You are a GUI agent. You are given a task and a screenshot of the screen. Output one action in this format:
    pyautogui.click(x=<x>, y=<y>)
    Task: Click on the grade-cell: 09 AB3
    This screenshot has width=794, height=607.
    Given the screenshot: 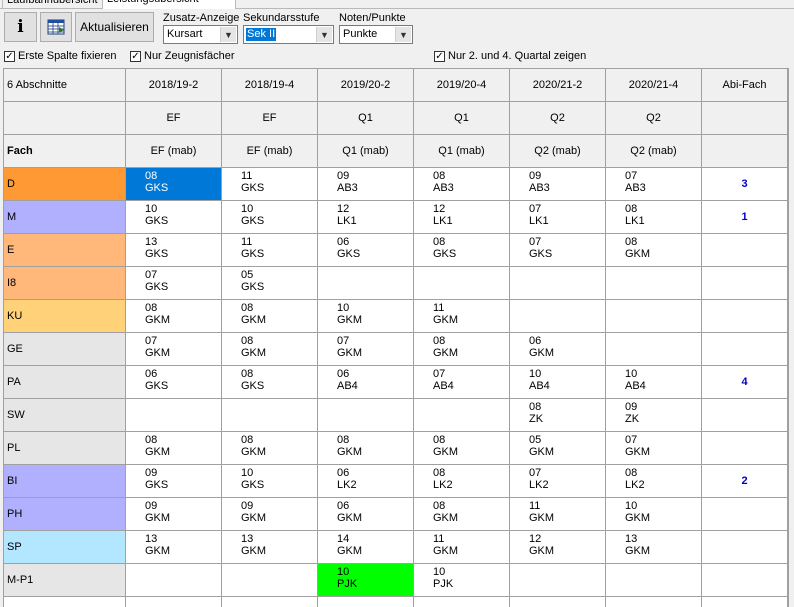 What is the action you would take?
    pyautogui.click(x=366, y=184)
    